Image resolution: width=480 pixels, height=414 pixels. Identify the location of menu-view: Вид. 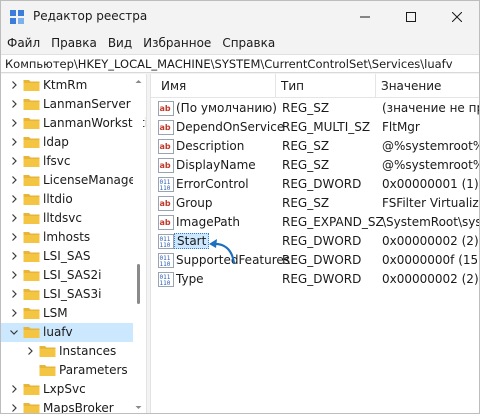
(119, 43).